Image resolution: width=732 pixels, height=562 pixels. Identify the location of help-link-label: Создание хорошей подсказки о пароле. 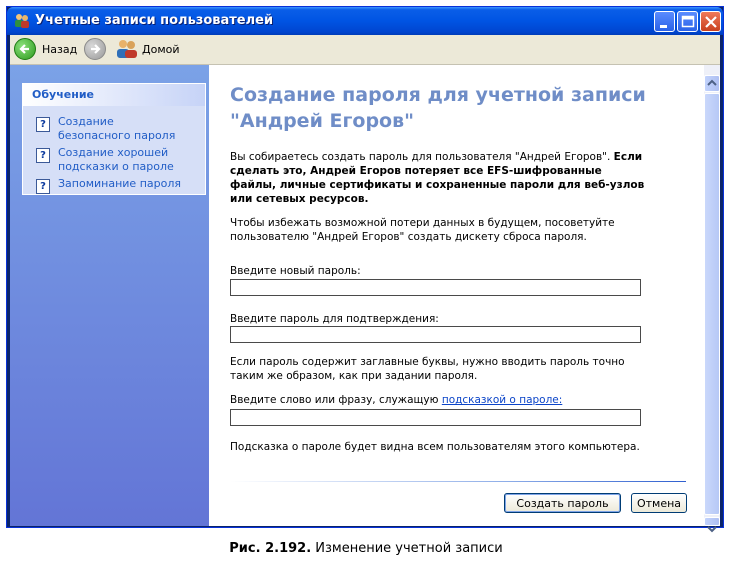
(116, 159).